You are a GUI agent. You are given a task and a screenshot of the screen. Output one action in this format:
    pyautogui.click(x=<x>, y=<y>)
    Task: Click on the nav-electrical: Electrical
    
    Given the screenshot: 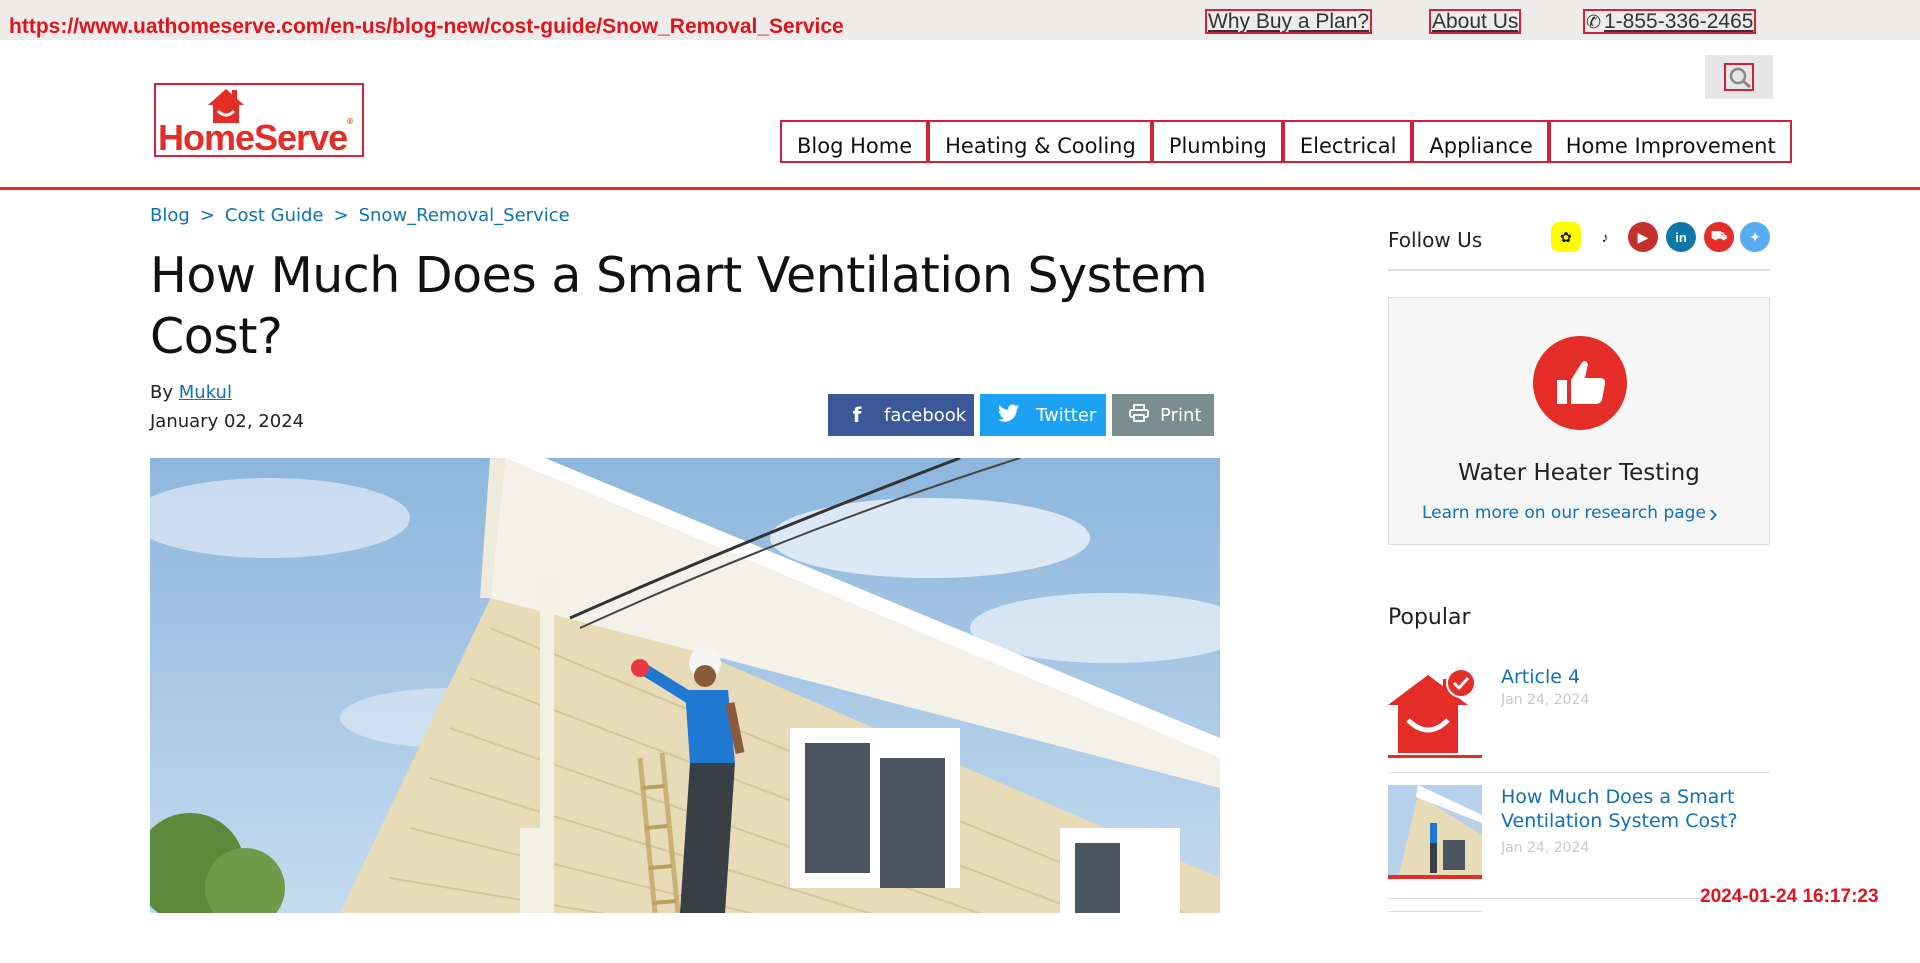 What is the action you would take?
    pyautogui.click(x=1347, y=141)
    